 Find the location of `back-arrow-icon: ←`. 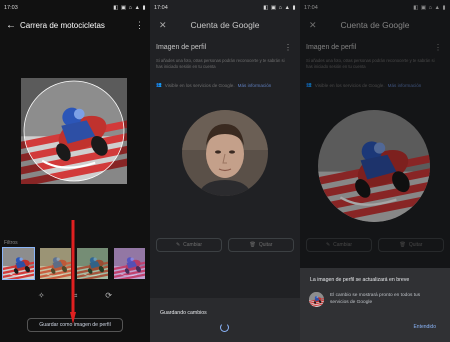

back-arrow-icon: ← is located at coordinates (11, 25).